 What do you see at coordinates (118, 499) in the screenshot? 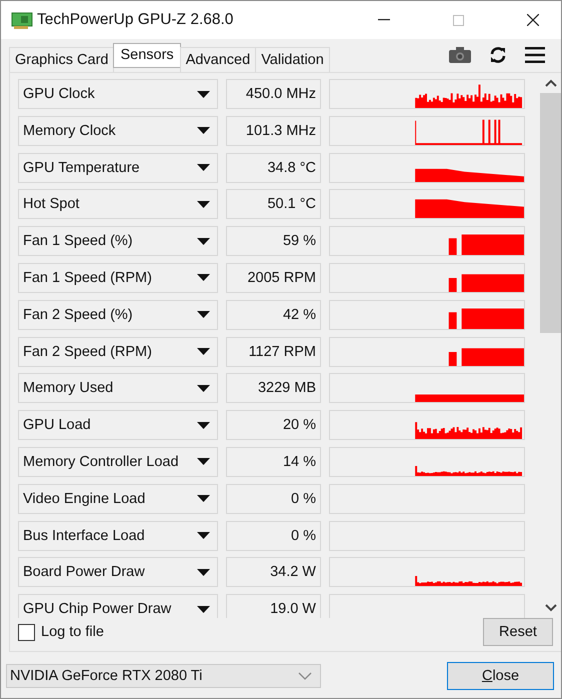
I see `sensor-name-dropdown: Video Engine Load` at bounding box center [118, 499].